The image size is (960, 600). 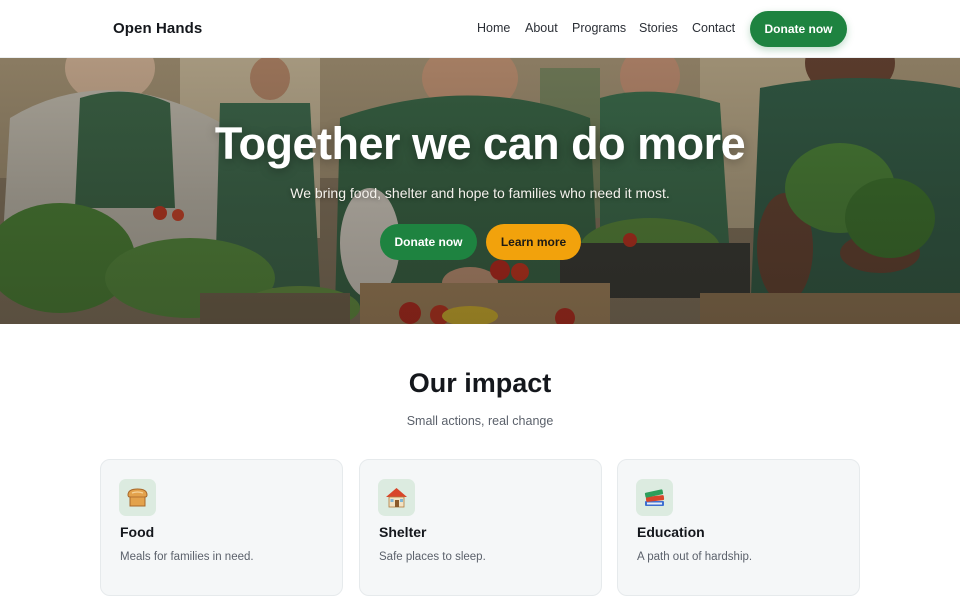 What do you see at coordinates (480, 143) in the screenshot?
I see `hero-title: Together we can do more` at bounding box center [480, 143].